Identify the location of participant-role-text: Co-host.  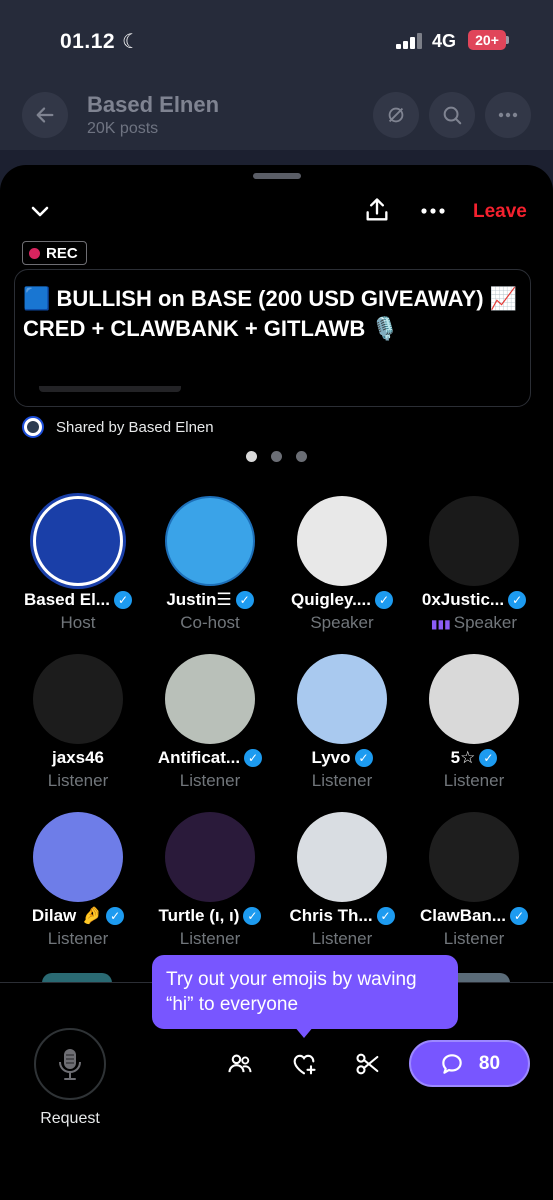
(210, 622).